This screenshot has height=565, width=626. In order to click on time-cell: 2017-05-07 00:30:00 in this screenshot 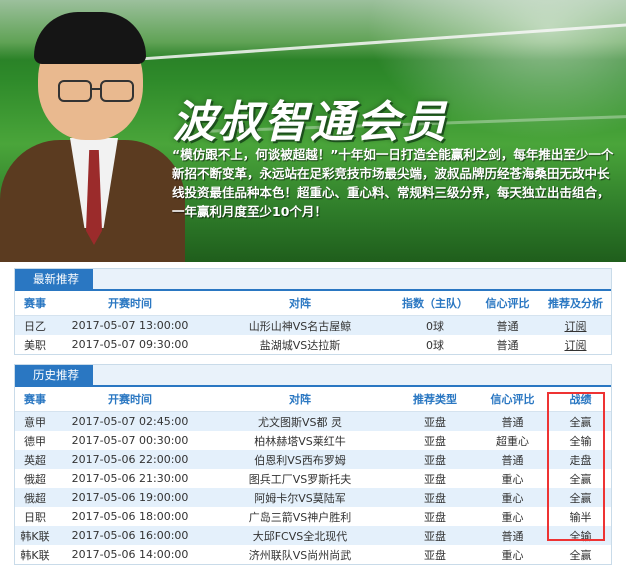, I will do `click(130, 440)`.